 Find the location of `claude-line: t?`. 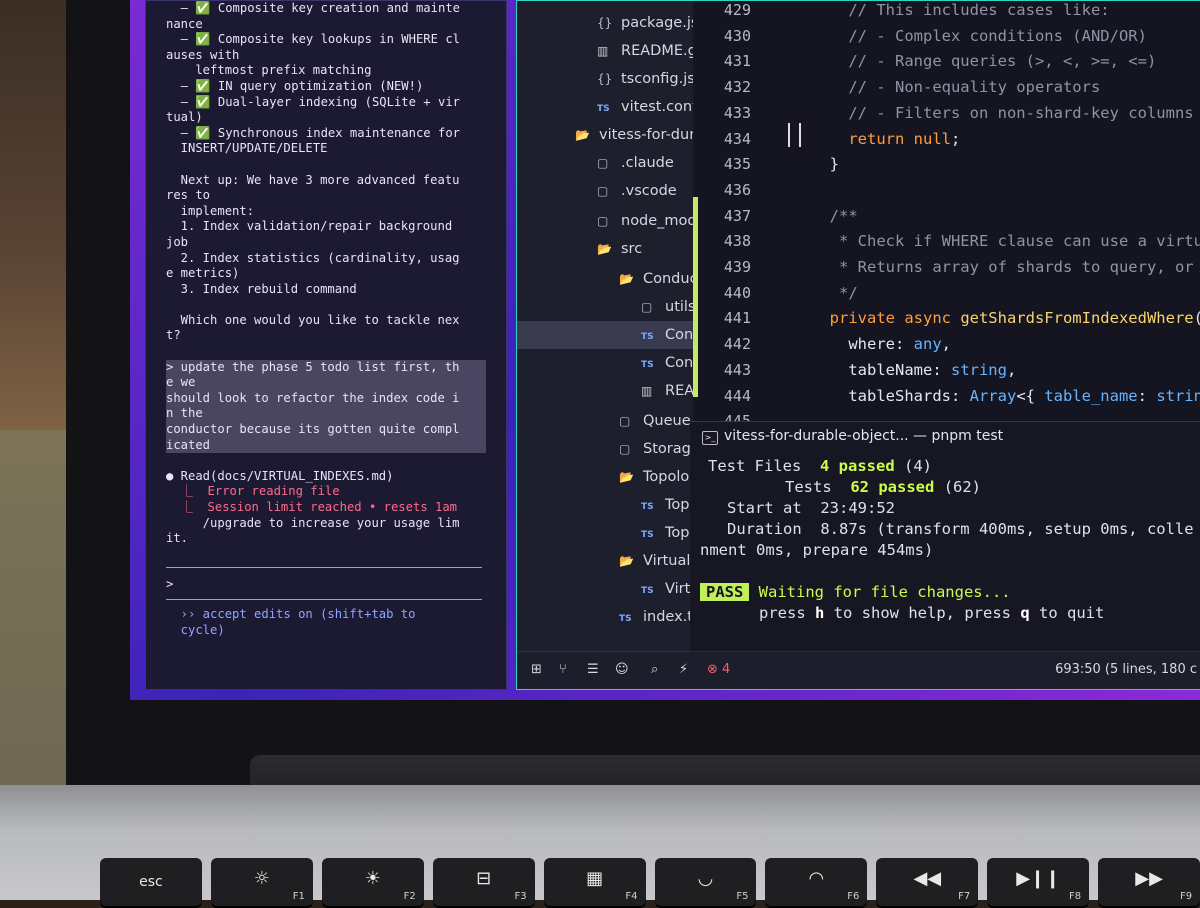

claude-line: t? is located at coordinates (173, 335).